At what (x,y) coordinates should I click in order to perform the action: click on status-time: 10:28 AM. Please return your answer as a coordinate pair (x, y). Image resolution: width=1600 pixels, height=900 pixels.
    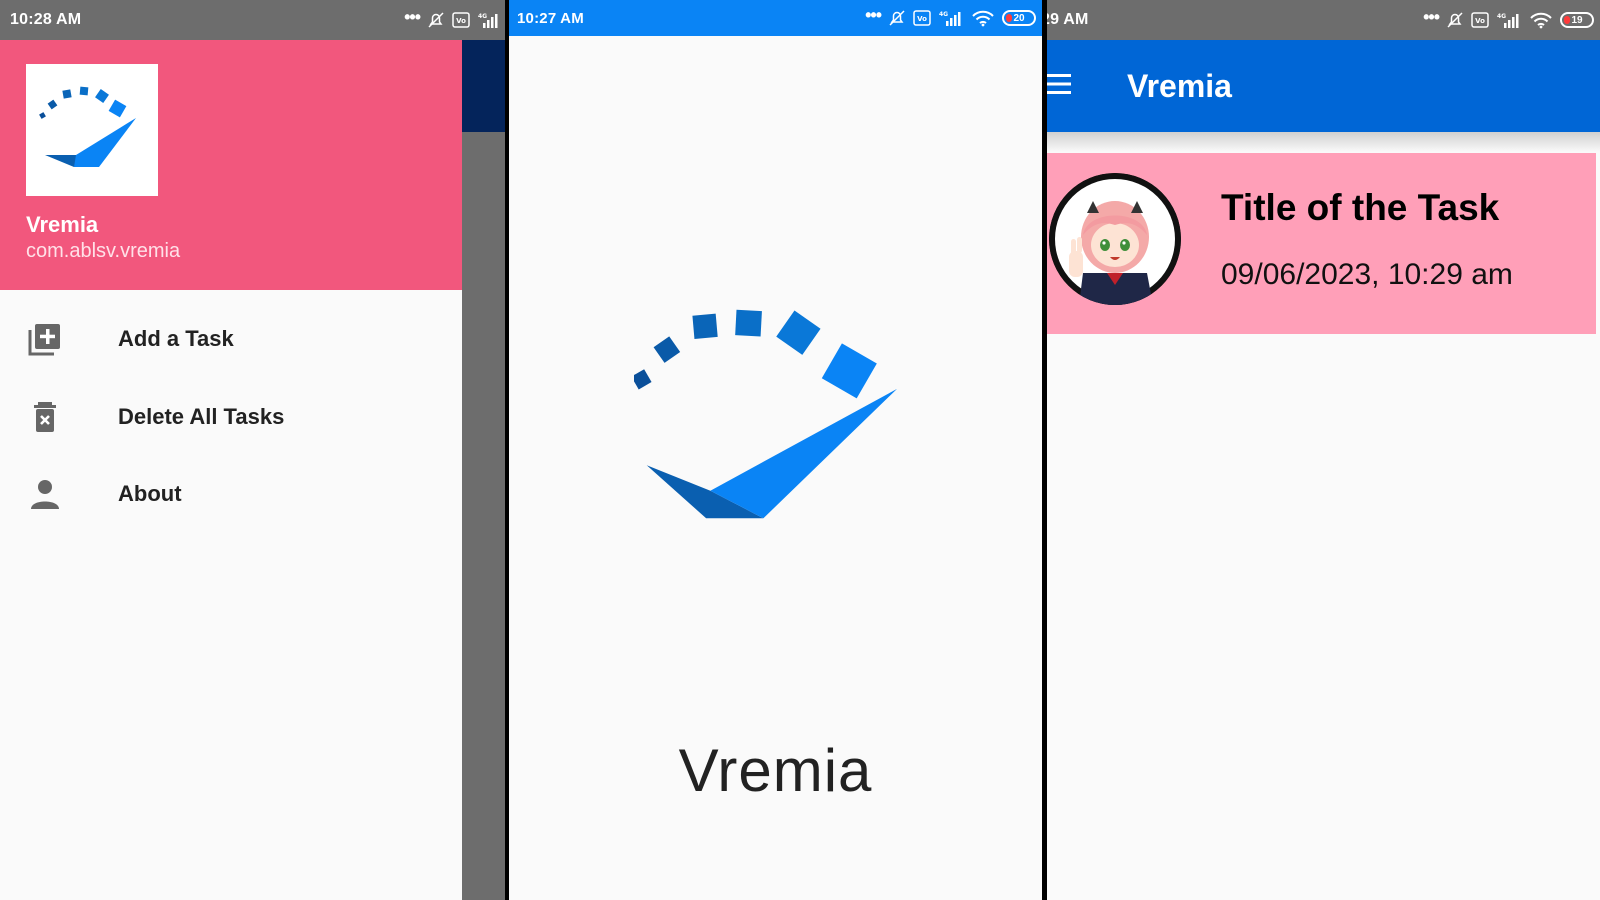
    Looking at the image, I should click on (46, 19).